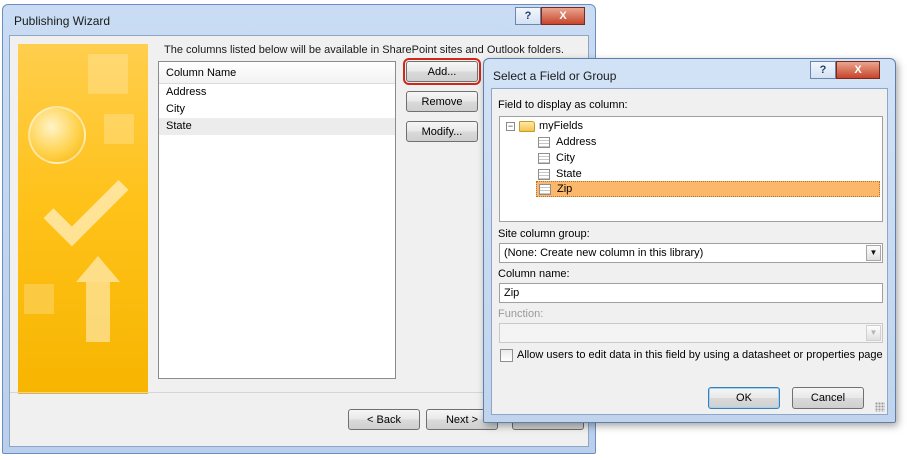 The height and width of the screenshot is (460, 907). I want to click on column-list-item: Address, so click(277, 92).